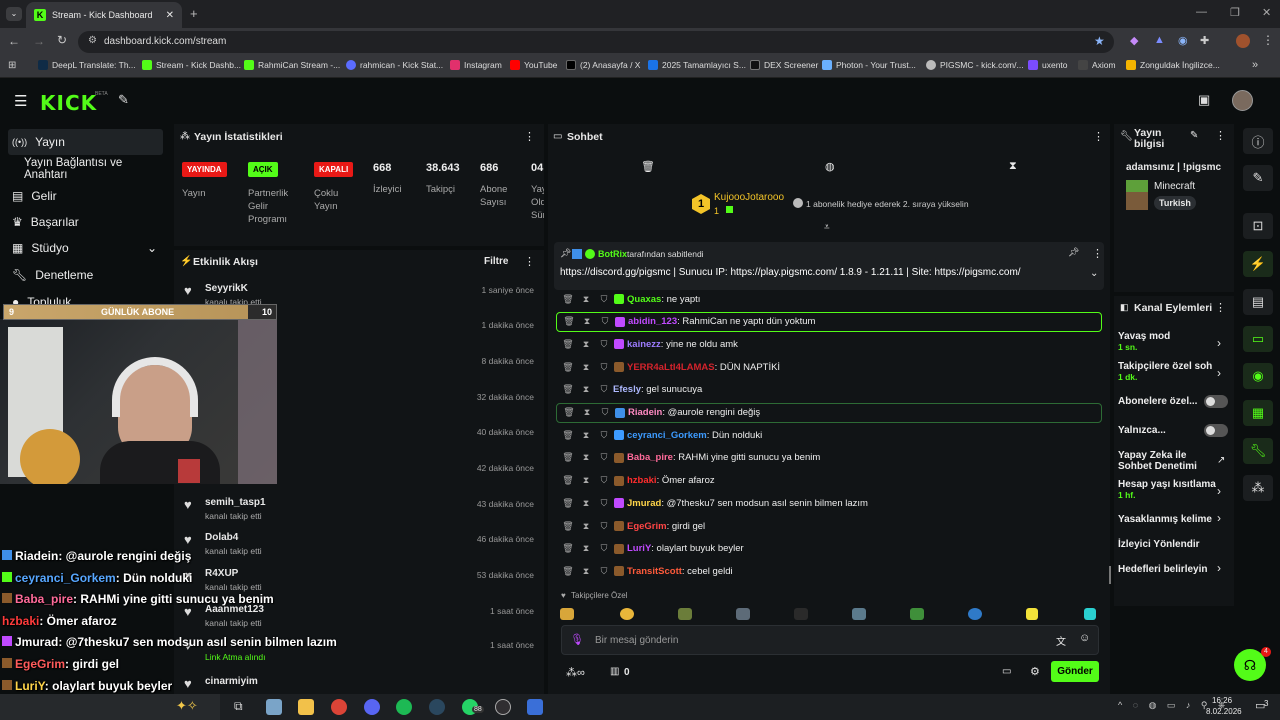  I want to click on expand-icon: ⌄, so click(1094, 273).